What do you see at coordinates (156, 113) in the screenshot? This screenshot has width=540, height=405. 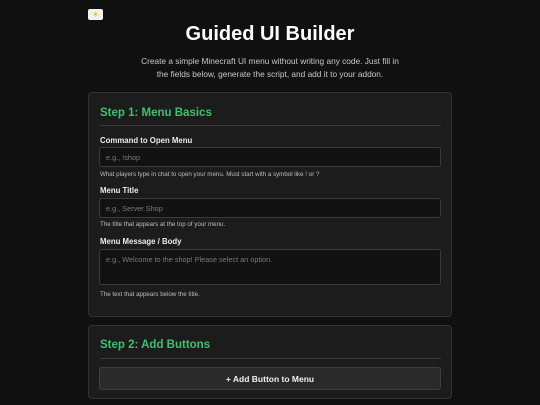 I see `step1-title: Step 1: Menu Basics` at bounding box center [156, 113].